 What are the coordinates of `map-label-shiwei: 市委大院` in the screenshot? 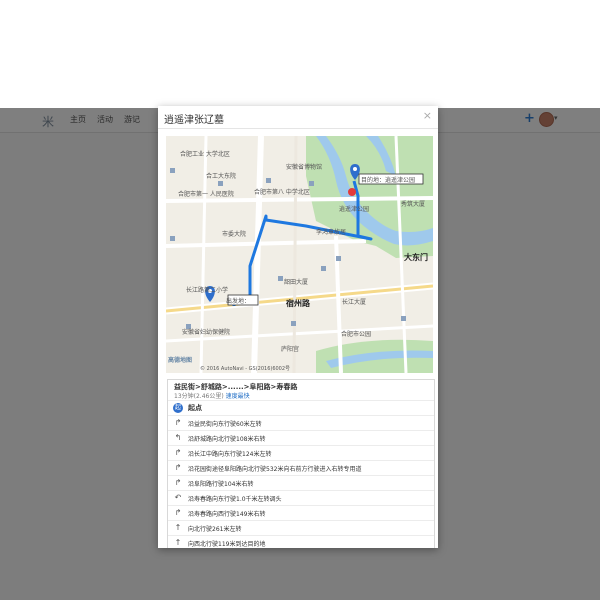 It's located at (234, 234).